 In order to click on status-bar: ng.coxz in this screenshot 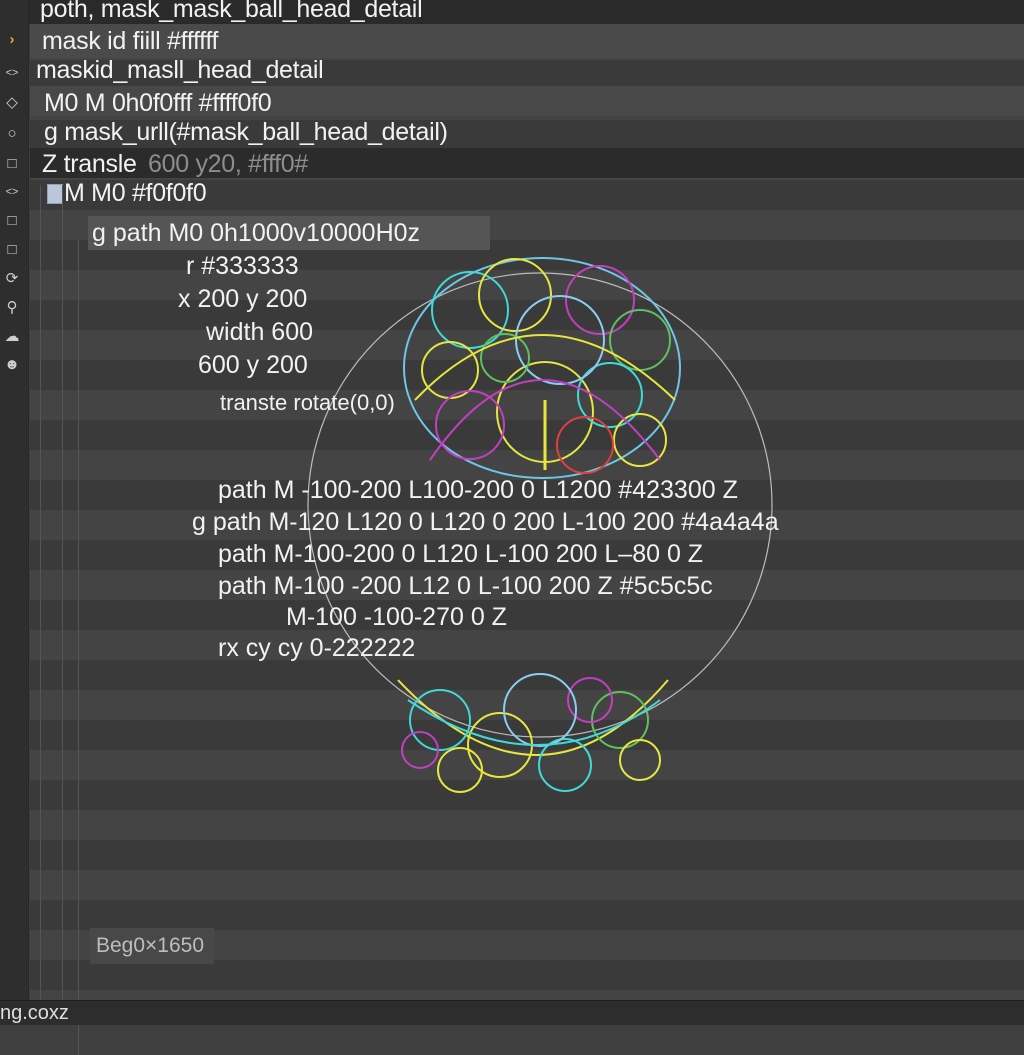, I will do `click(512, 1012)`.